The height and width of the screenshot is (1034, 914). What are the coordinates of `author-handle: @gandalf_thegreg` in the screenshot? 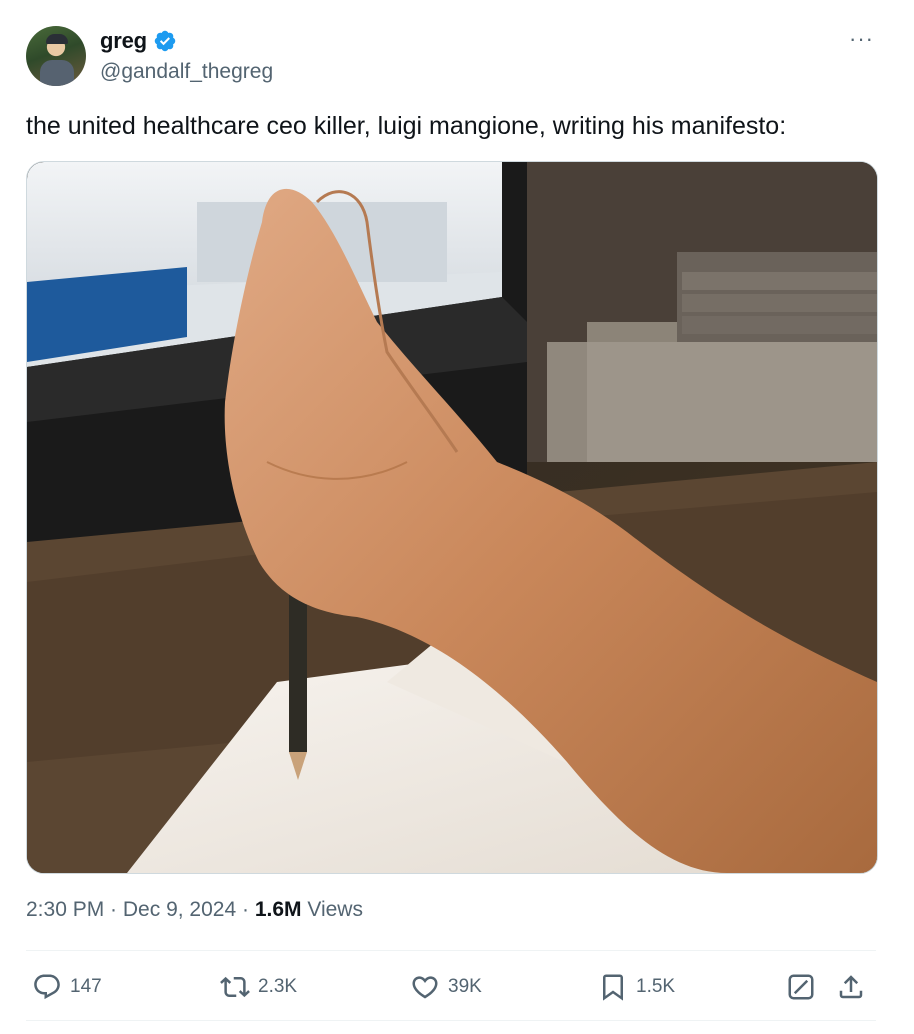 It's located at (186, 72).